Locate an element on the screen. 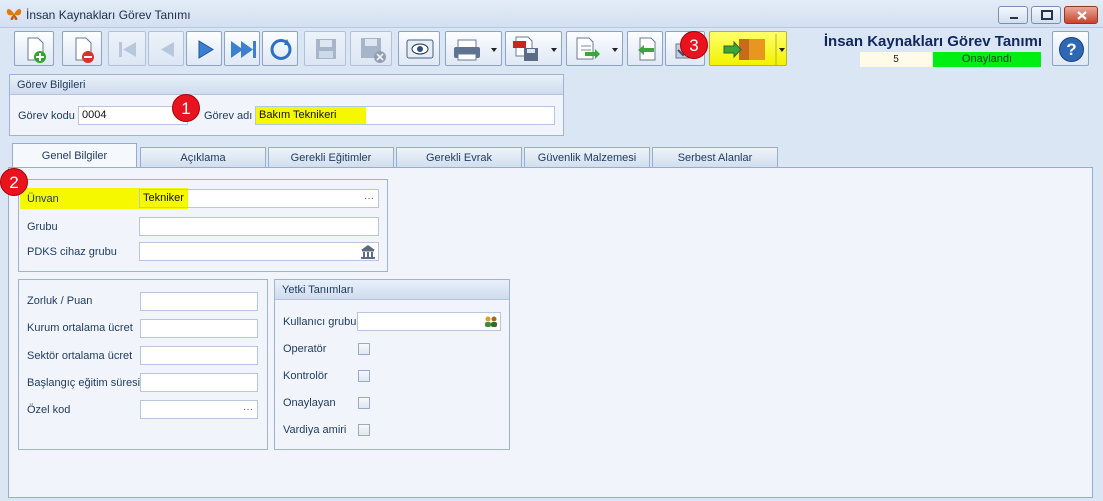  print-icon is located at coordinates (475, 50).